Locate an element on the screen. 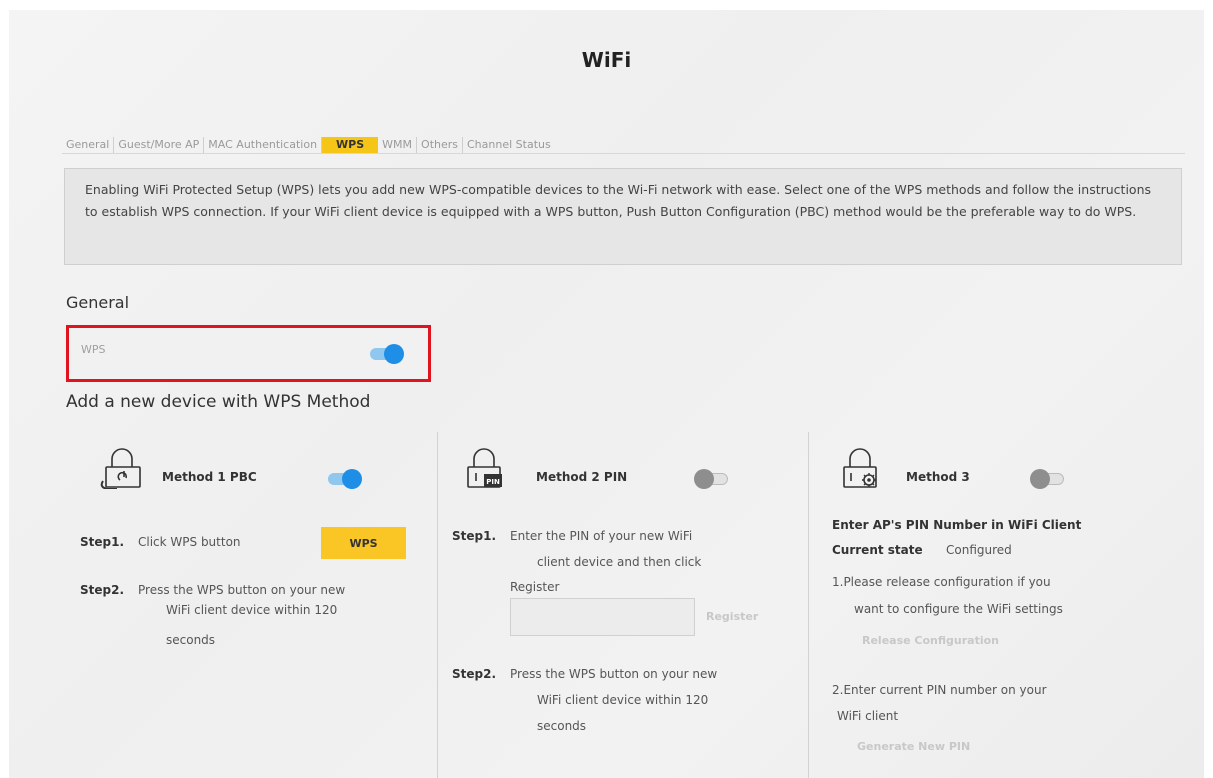 The width and height of the screenshot is (1213, 778). method3-item2-line: WiFi client is located at coordinates (868, 716).